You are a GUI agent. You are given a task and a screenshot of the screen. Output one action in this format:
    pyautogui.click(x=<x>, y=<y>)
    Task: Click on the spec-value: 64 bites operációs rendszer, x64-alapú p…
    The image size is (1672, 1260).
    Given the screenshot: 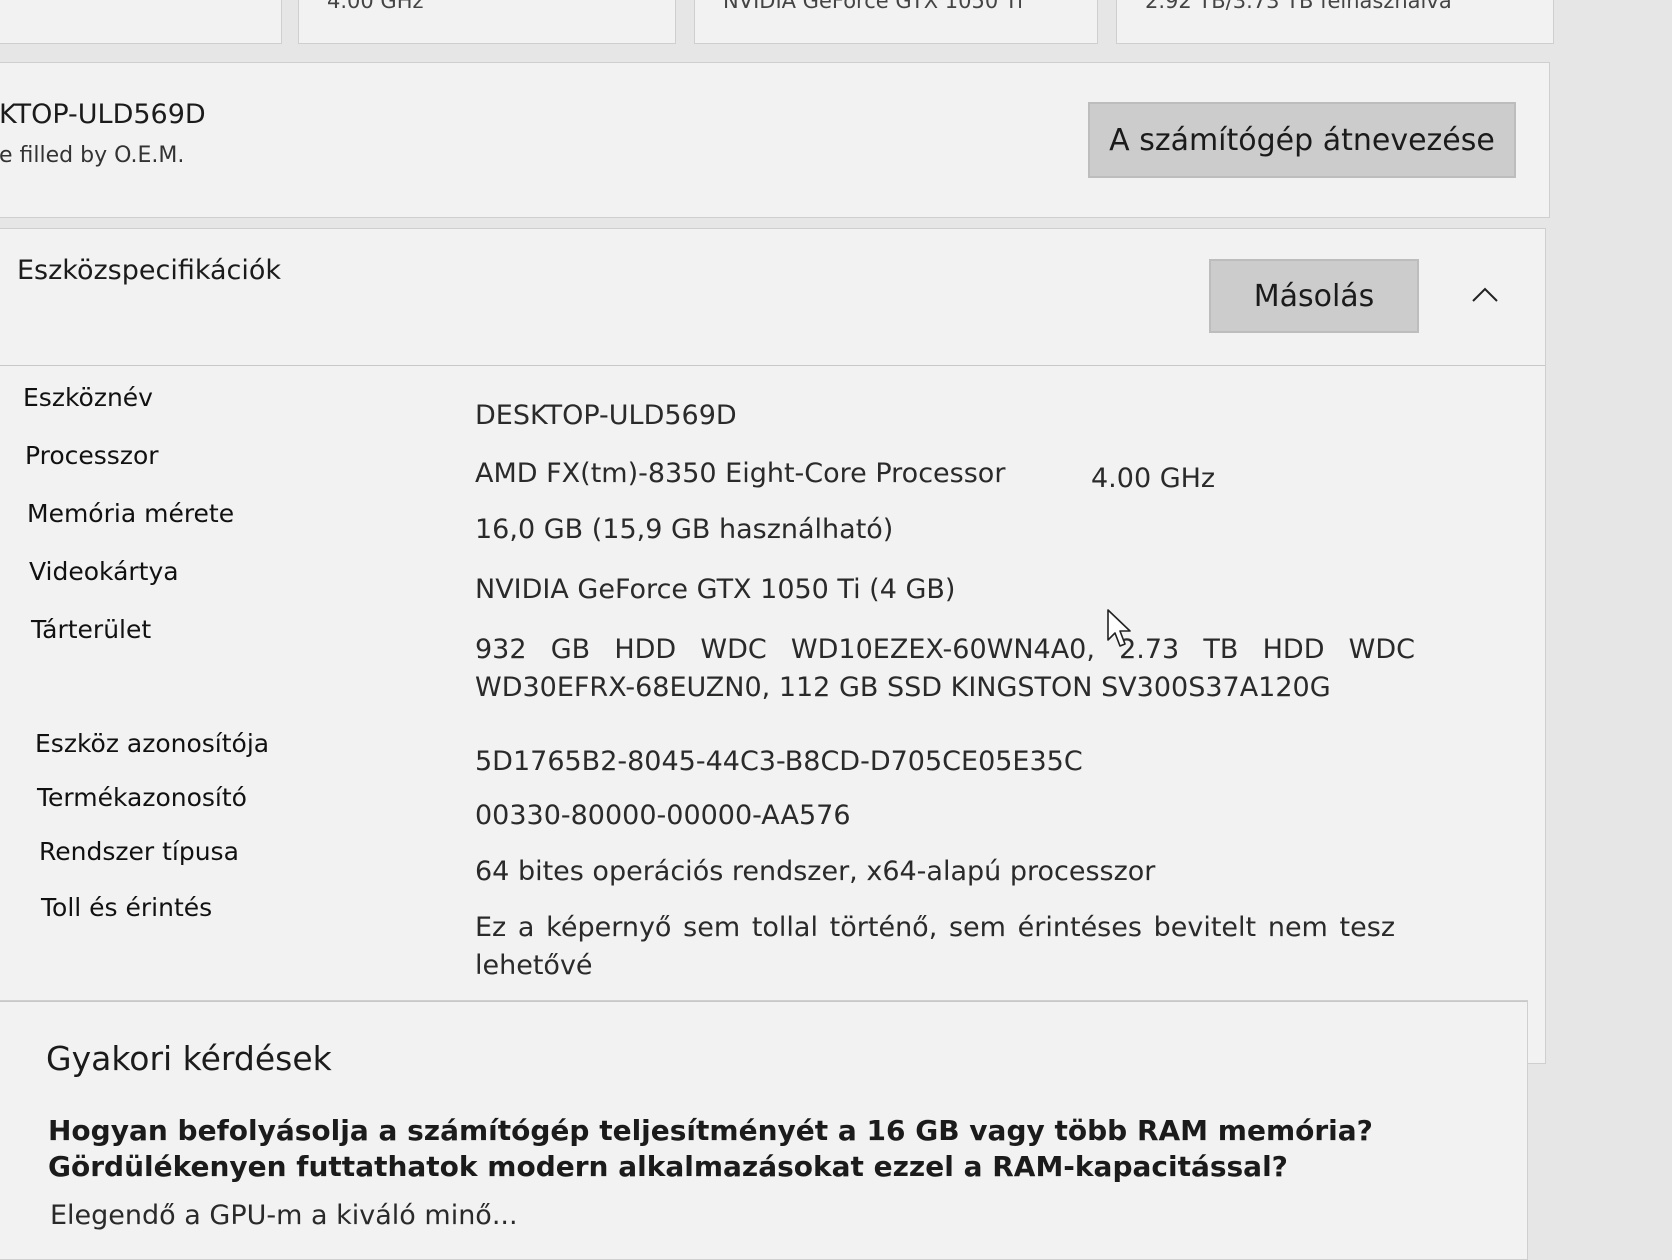 What is the action you would take?
    pyautogui.click(x=815, y=871)
    